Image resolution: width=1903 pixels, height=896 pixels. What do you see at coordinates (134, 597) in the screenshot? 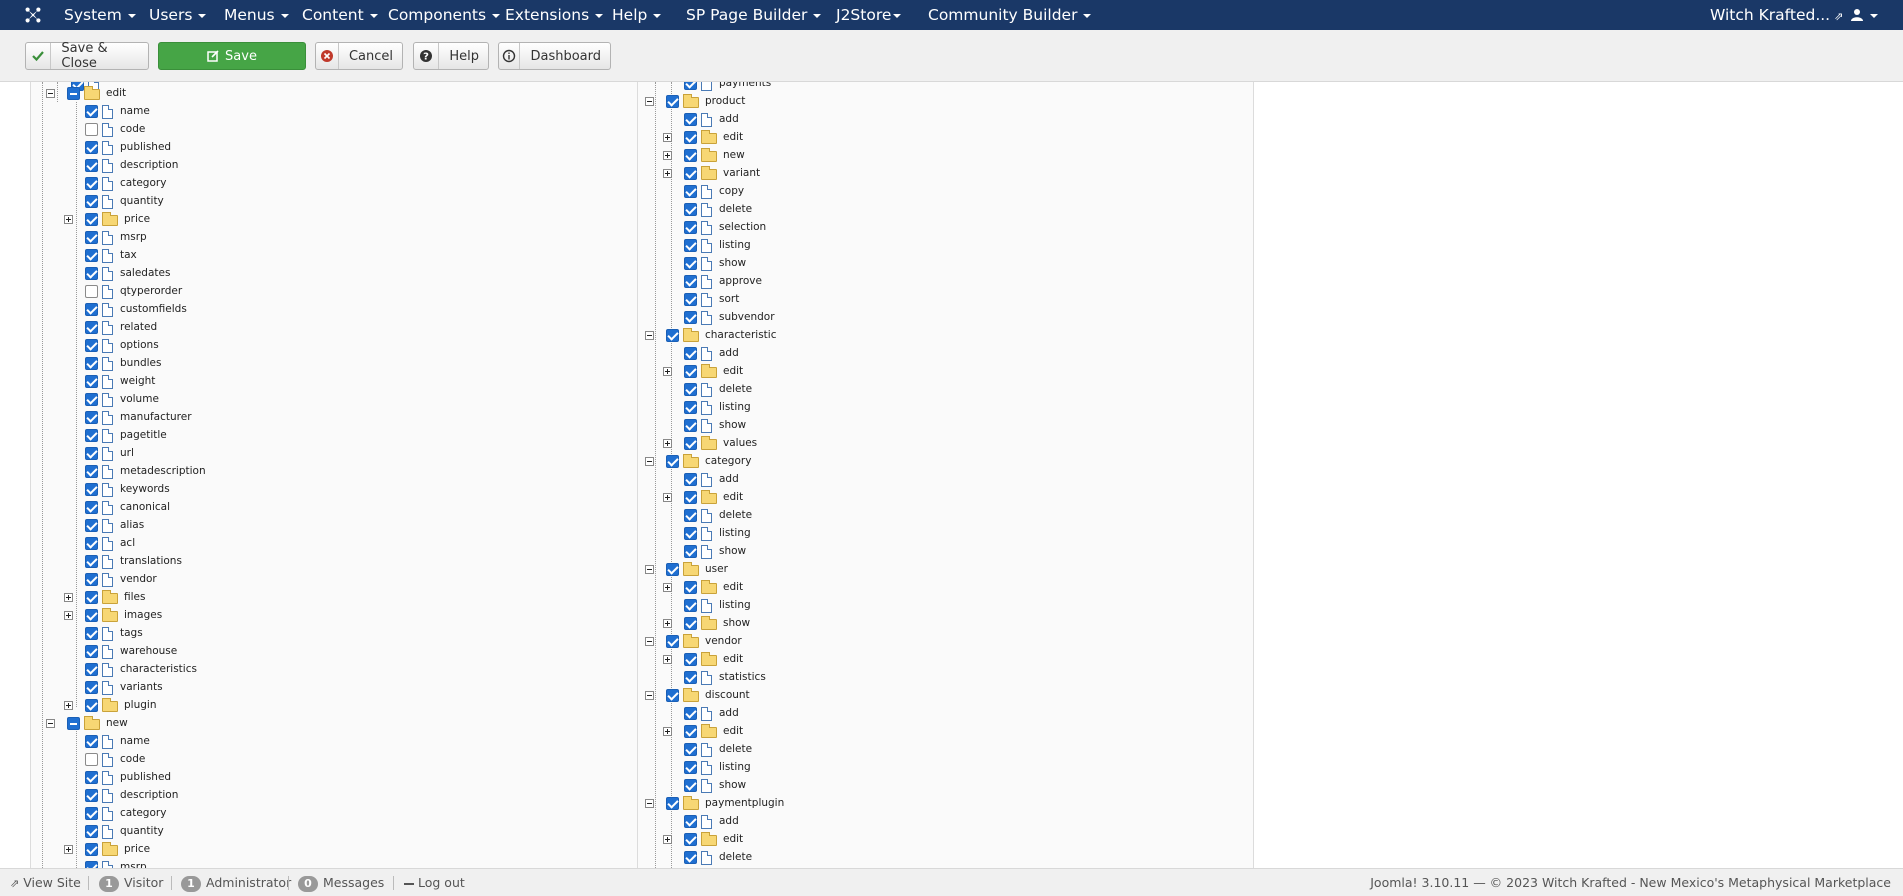
I see `node-label: files` at bounding box center [134, 597].